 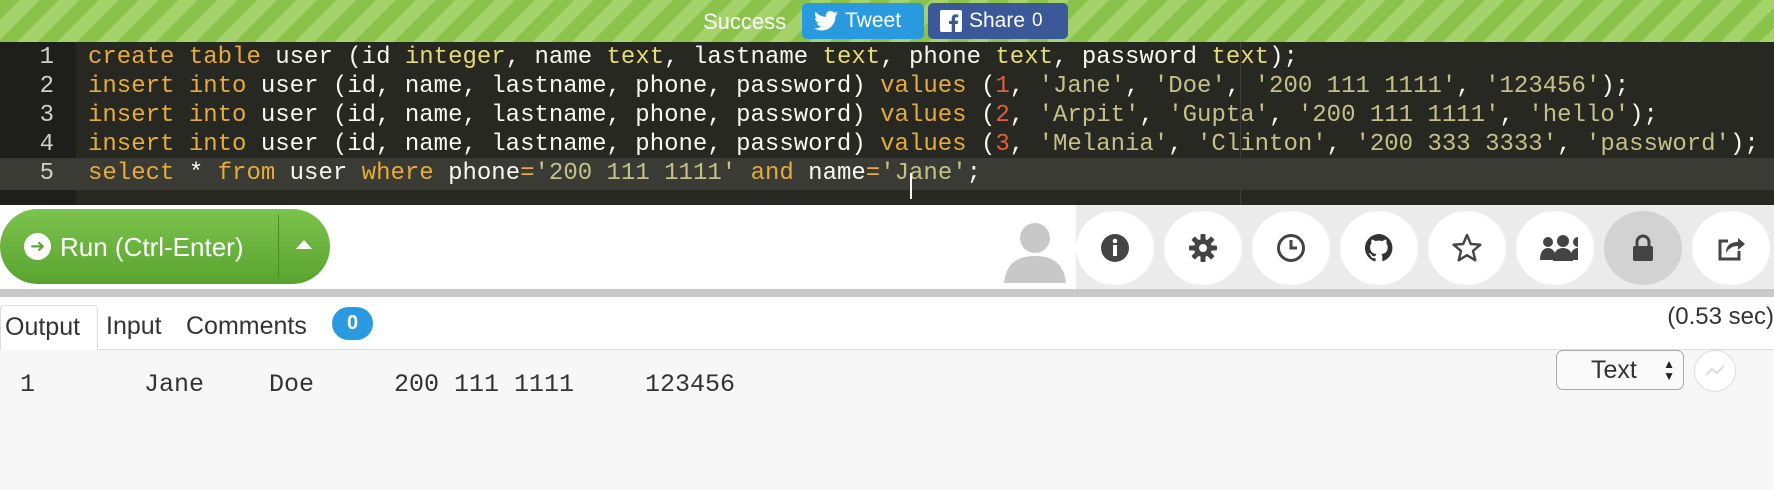 I want to click on output-format-select: Text ▲ ▼, so click(x=1620, y=370).